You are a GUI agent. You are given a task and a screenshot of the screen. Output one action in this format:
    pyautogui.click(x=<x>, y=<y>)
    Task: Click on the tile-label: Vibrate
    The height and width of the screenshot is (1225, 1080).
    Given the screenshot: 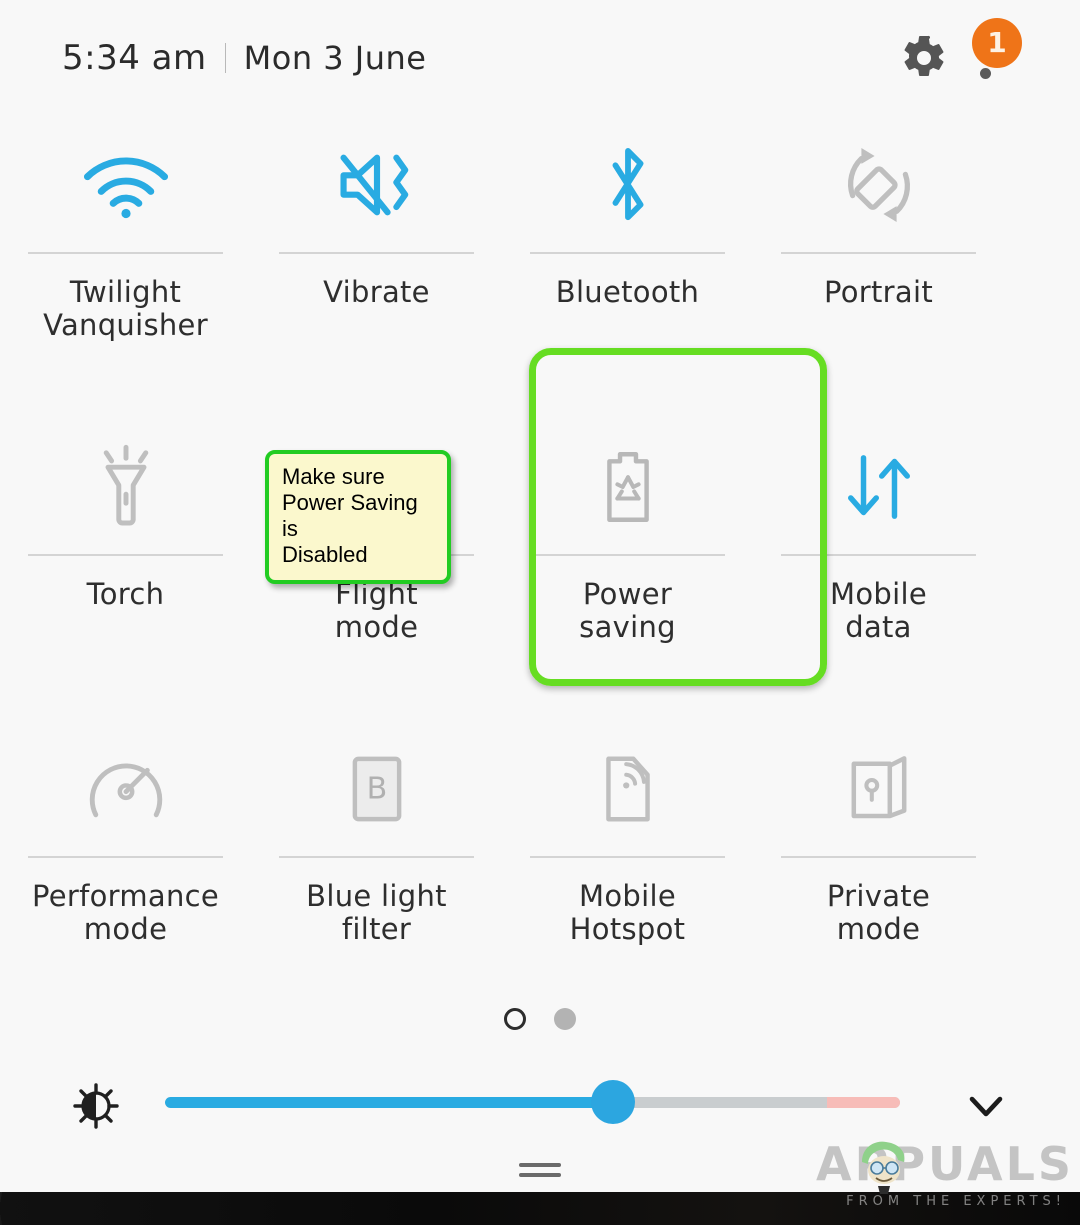 What is the action you would take?
    pyautogui.click(x=376, y=292)
    